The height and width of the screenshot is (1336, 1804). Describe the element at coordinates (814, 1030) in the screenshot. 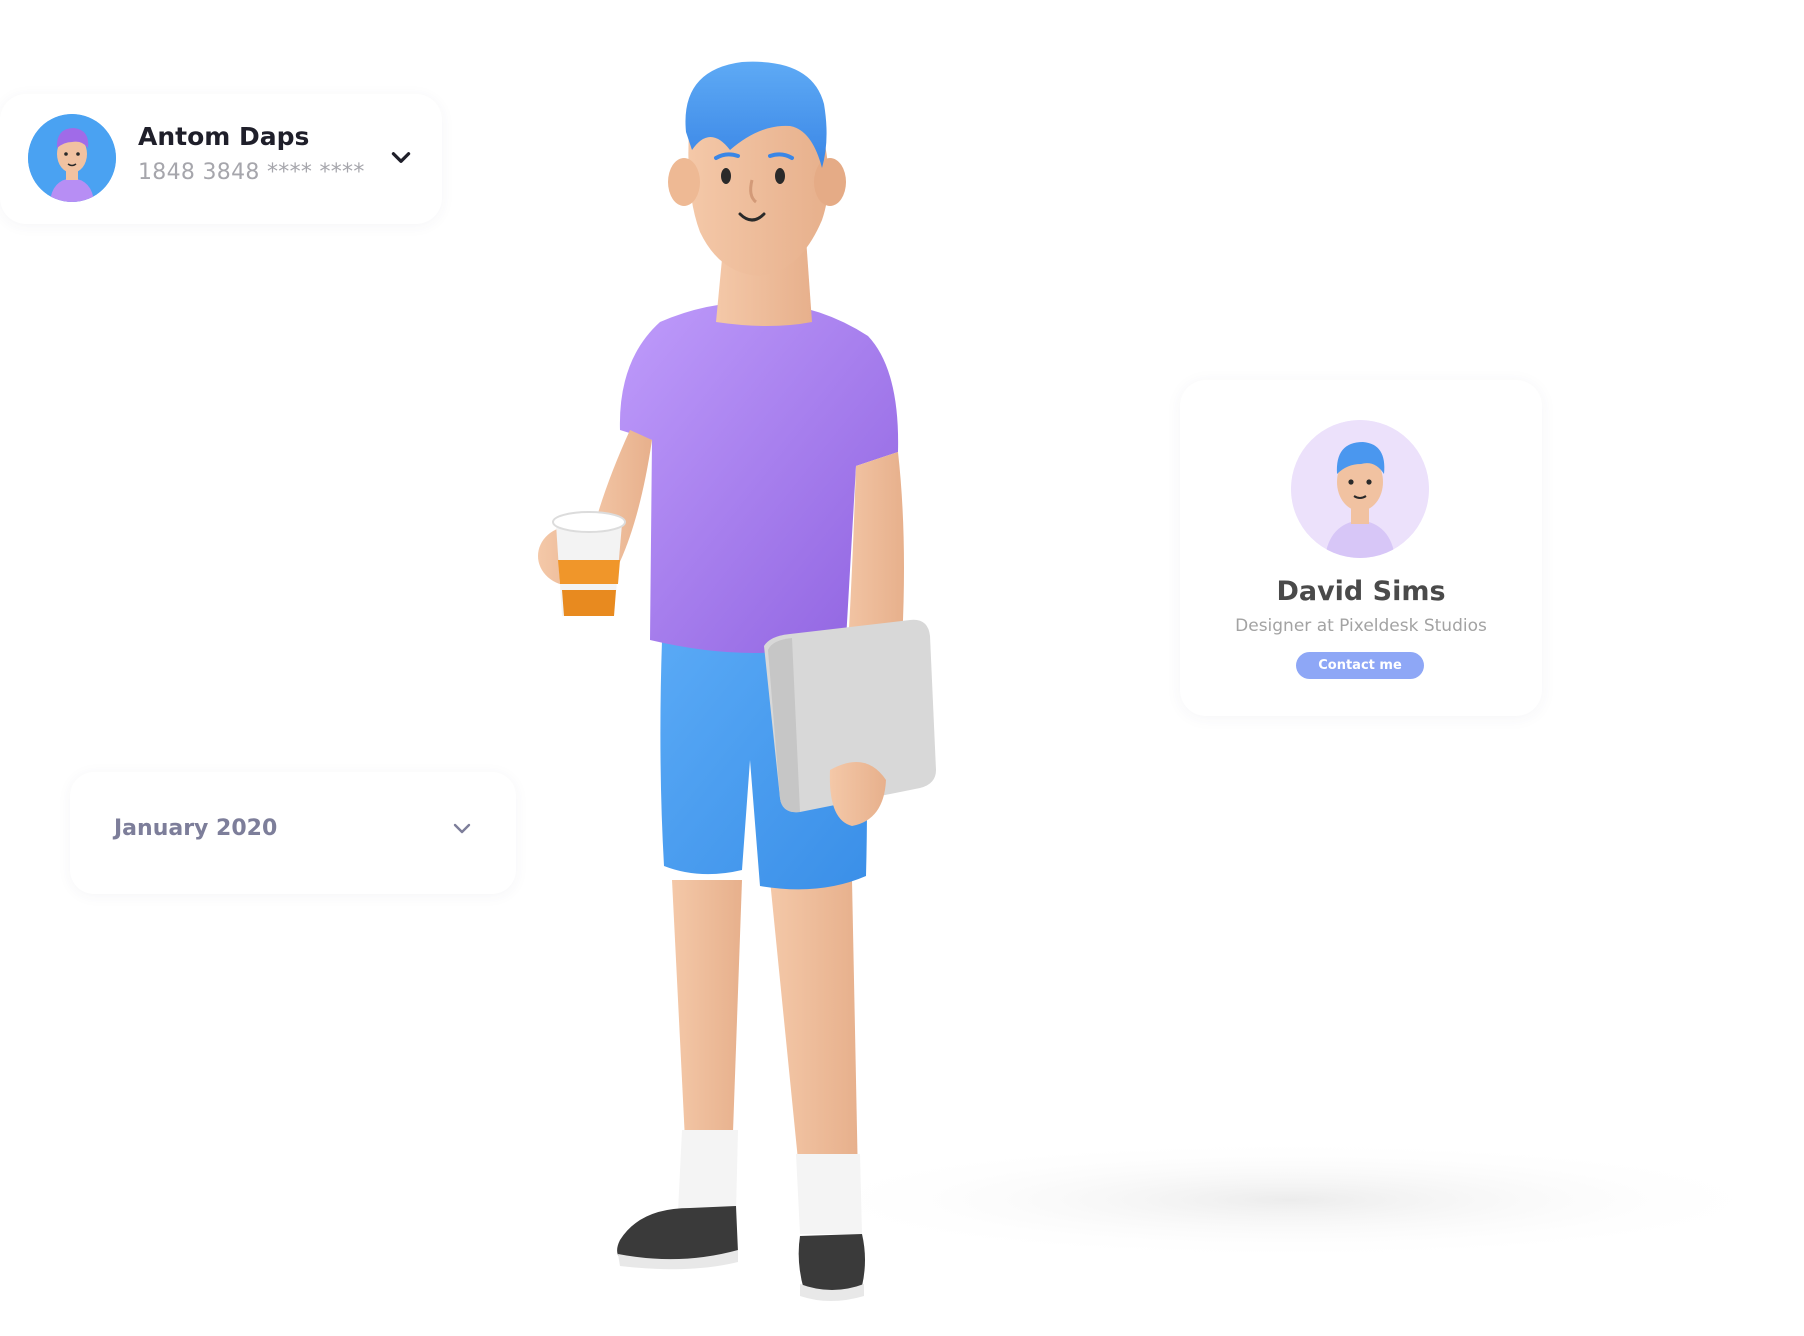

I see `right-leg` at that location.